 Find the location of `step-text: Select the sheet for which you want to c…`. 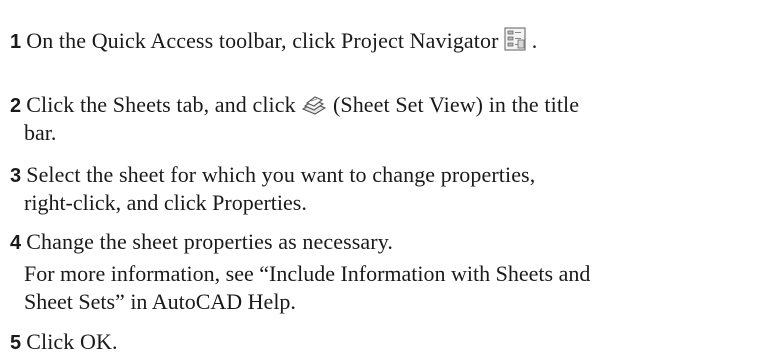

step-text: Select the sheet for which you want to c… is located at coordinates (281, 174).